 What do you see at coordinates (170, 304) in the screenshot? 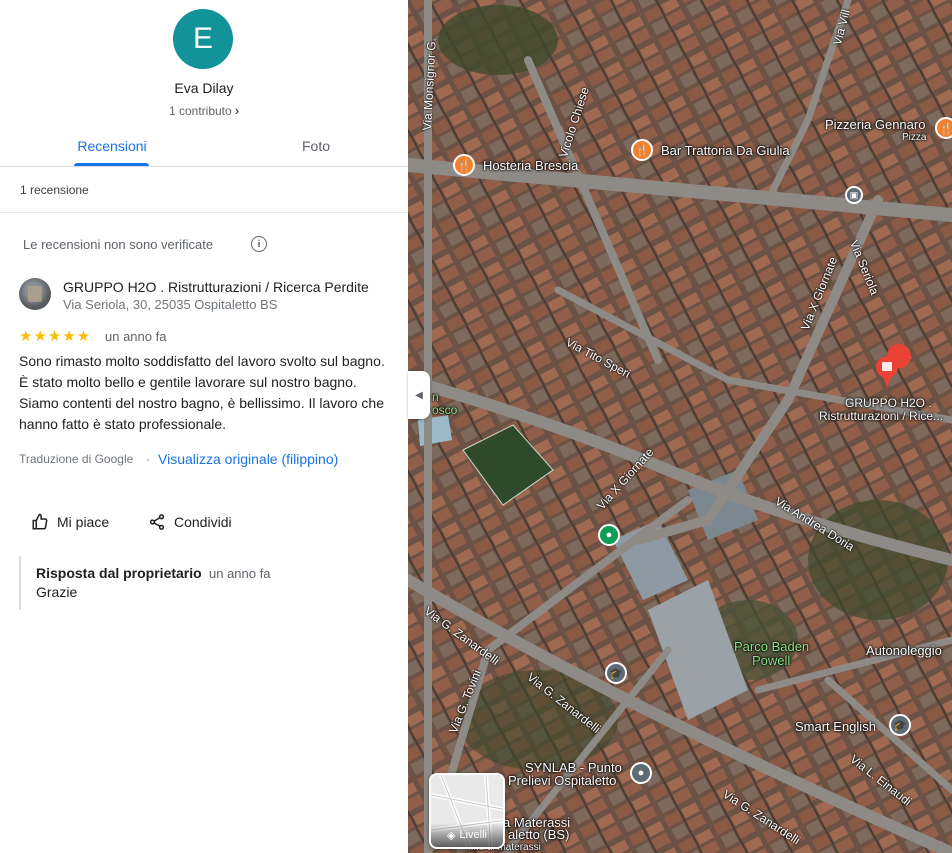
I see `business-address: Via Seriola, 30, 25035 Ospitaletto BS` at bounding box center [170, 304].